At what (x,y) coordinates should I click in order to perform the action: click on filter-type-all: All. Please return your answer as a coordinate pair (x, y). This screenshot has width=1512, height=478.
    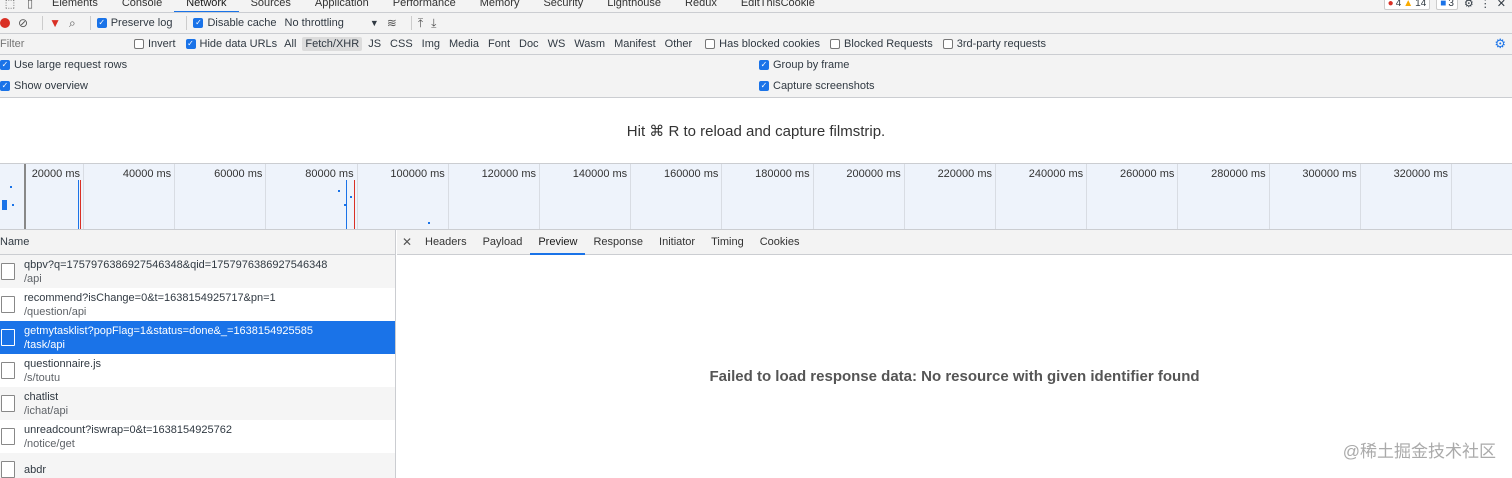
    Looking at the image, I should click on (290, 44).